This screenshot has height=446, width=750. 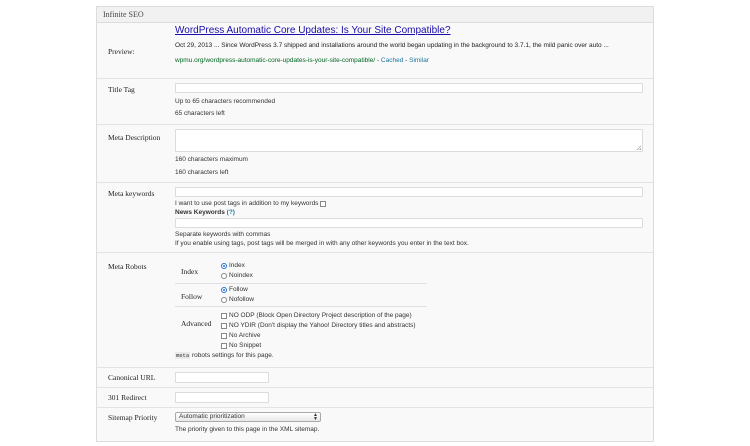 I want to click on nofollow-option: Nofollow, so click(x=237, y=299).